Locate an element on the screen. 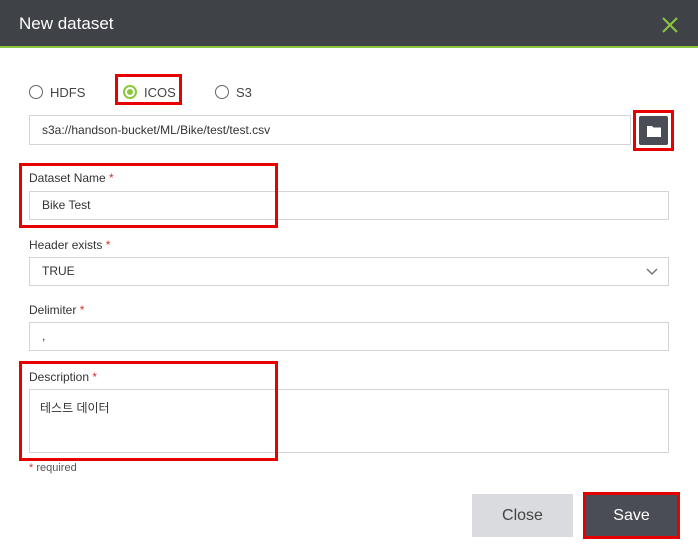  highlight-save is located at coordinates (631, 515).